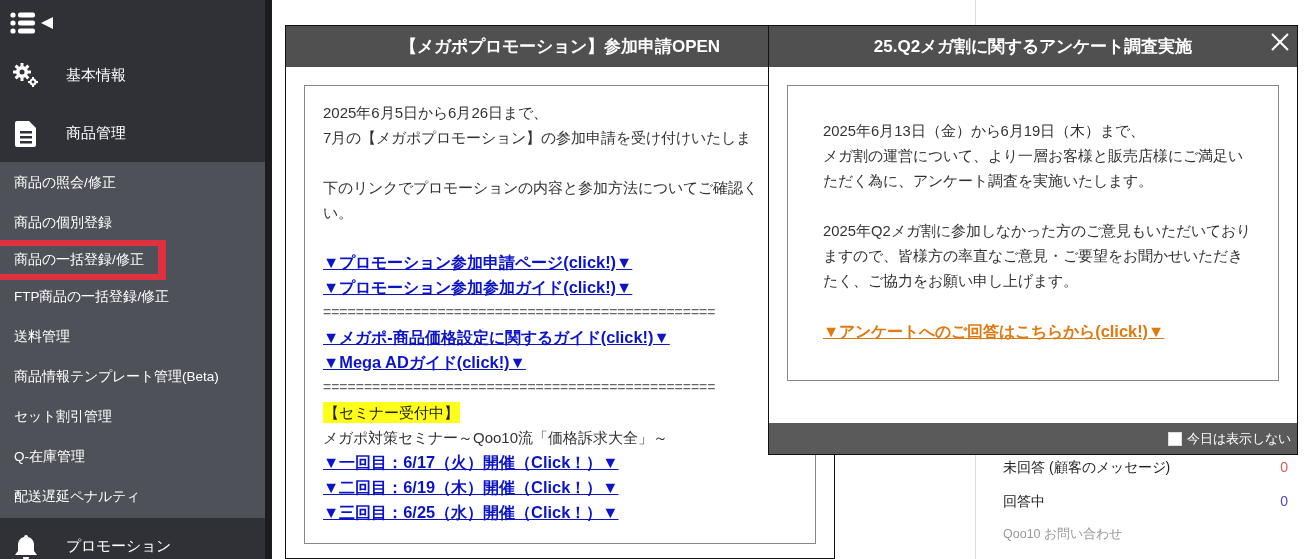 The width and height of the screenshot is (1316, 559). I want to click on notice-text: メガ割の運営について、より一層お客様と販売店様にご満足いただく為に、アンケート調査を実施いたします。, so click(1033, 169).